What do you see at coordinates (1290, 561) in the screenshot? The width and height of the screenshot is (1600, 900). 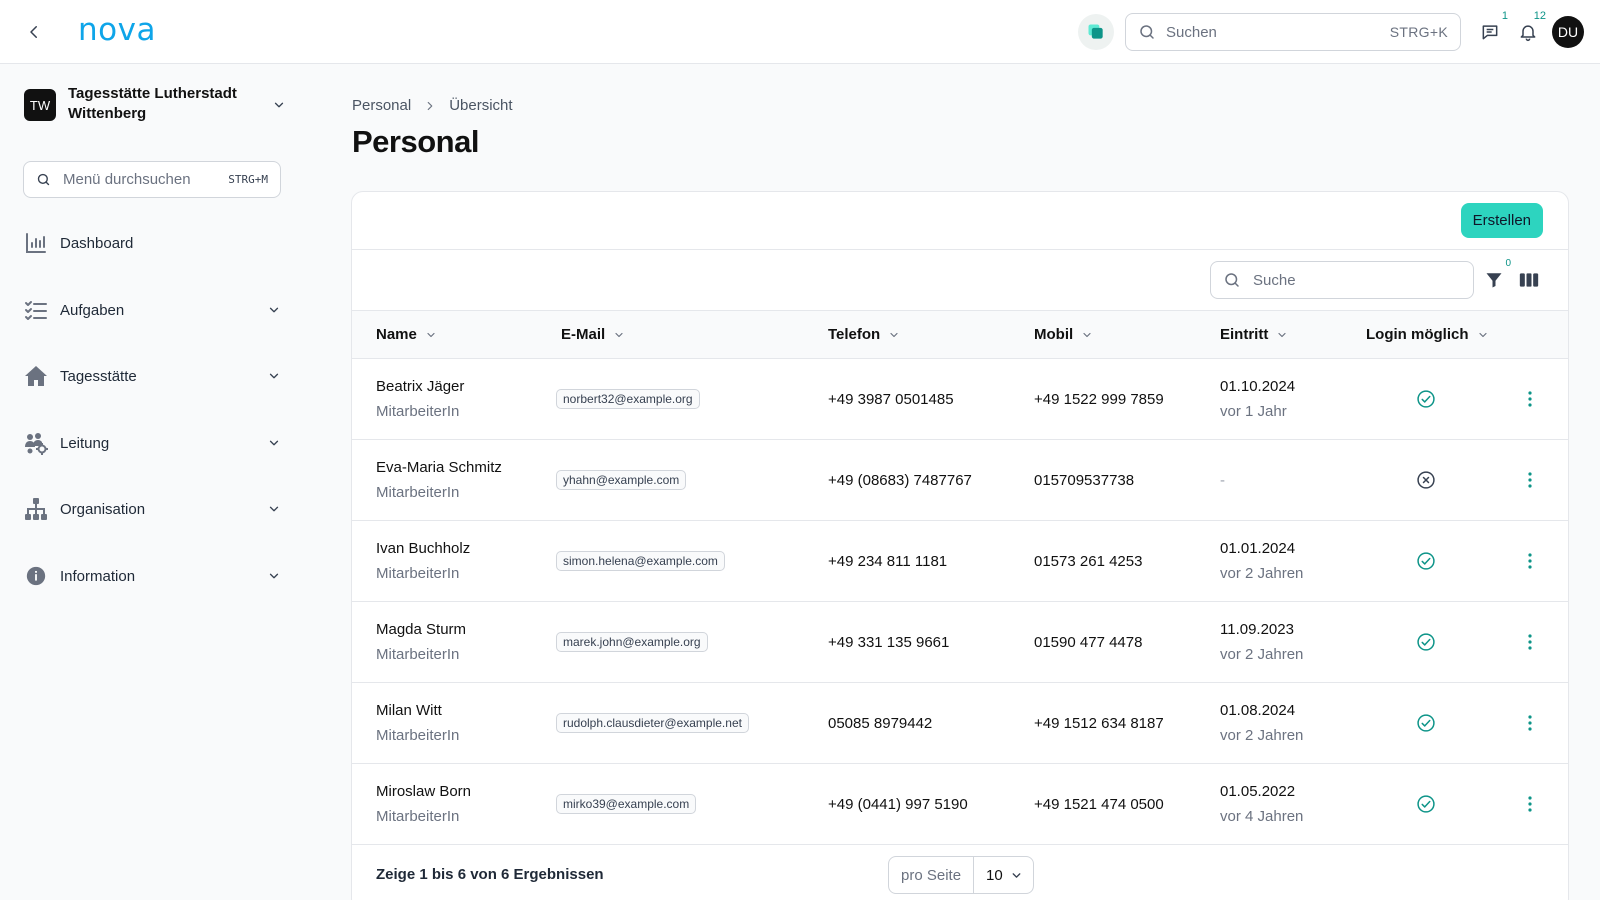 I see `cell-entry: 01.01.2024 vor 2 Jahren` at bounding box center [1290, 561].